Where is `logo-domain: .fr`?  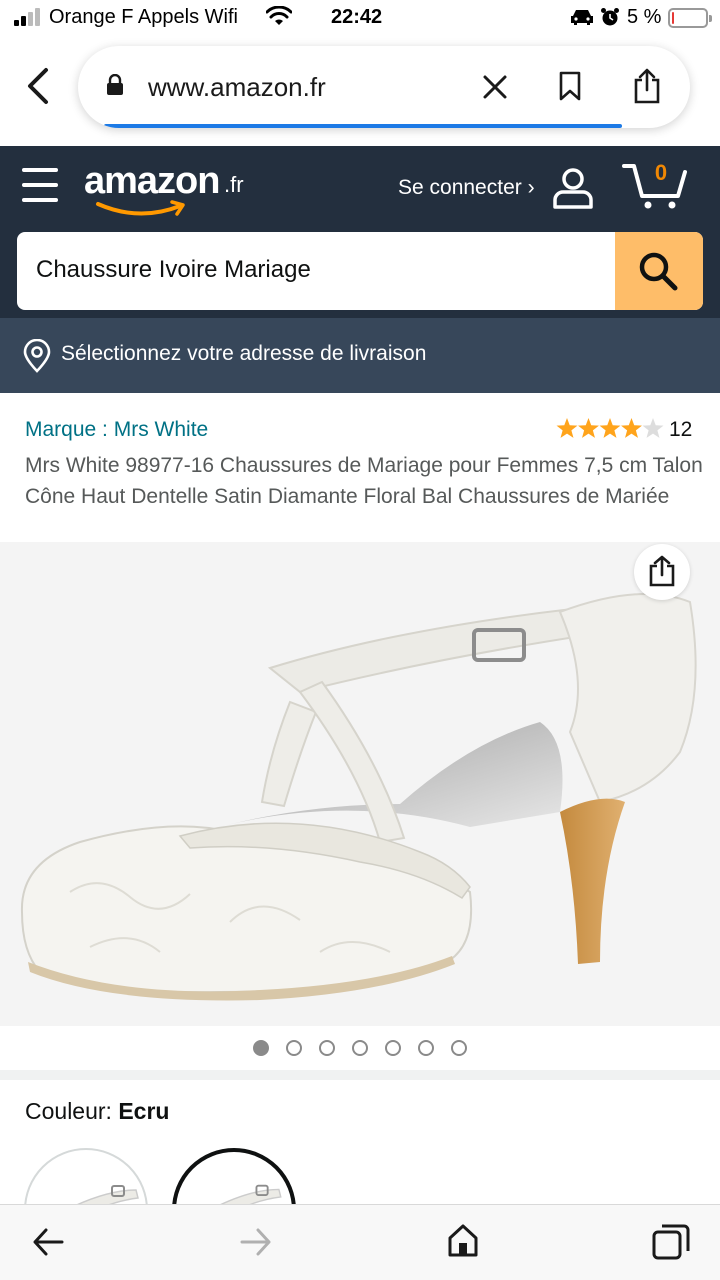
logo-domain: .fr is located at coordinates (234, 184).